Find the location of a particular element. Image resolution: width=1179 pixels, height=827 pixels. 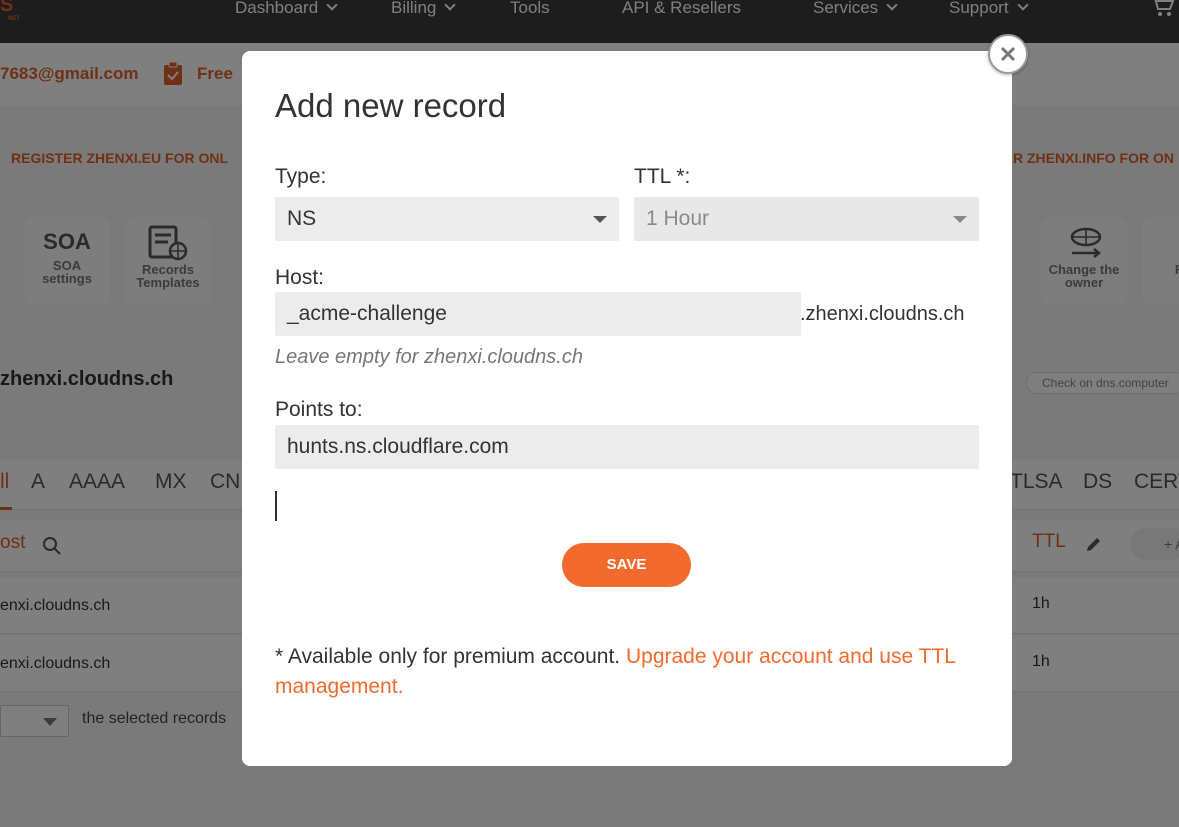

points-to-label: Points to: is located at coordinates (319, 409).